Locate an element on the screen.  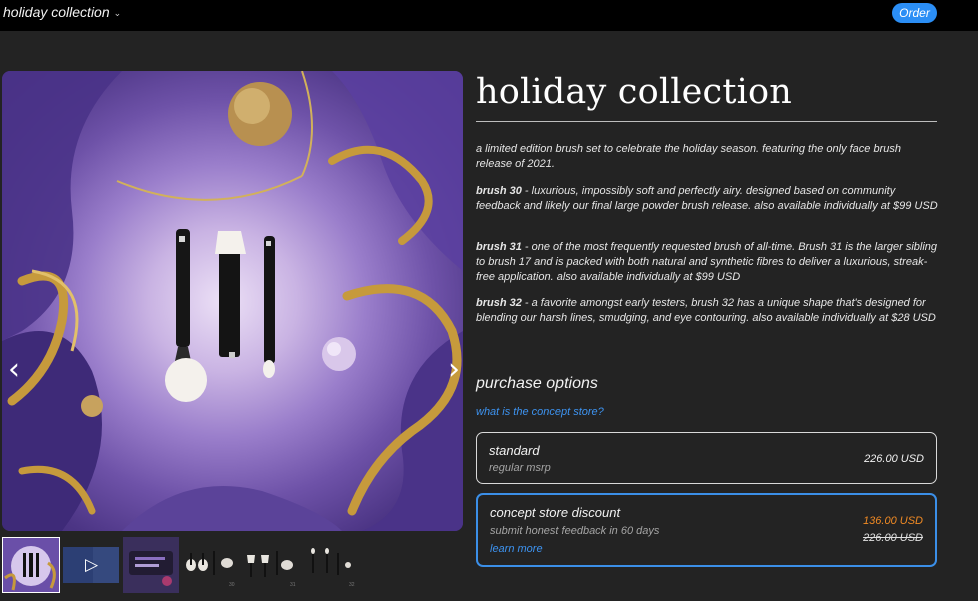
thumbnail-brush-32: 32 is located at coordinates (331, 565).